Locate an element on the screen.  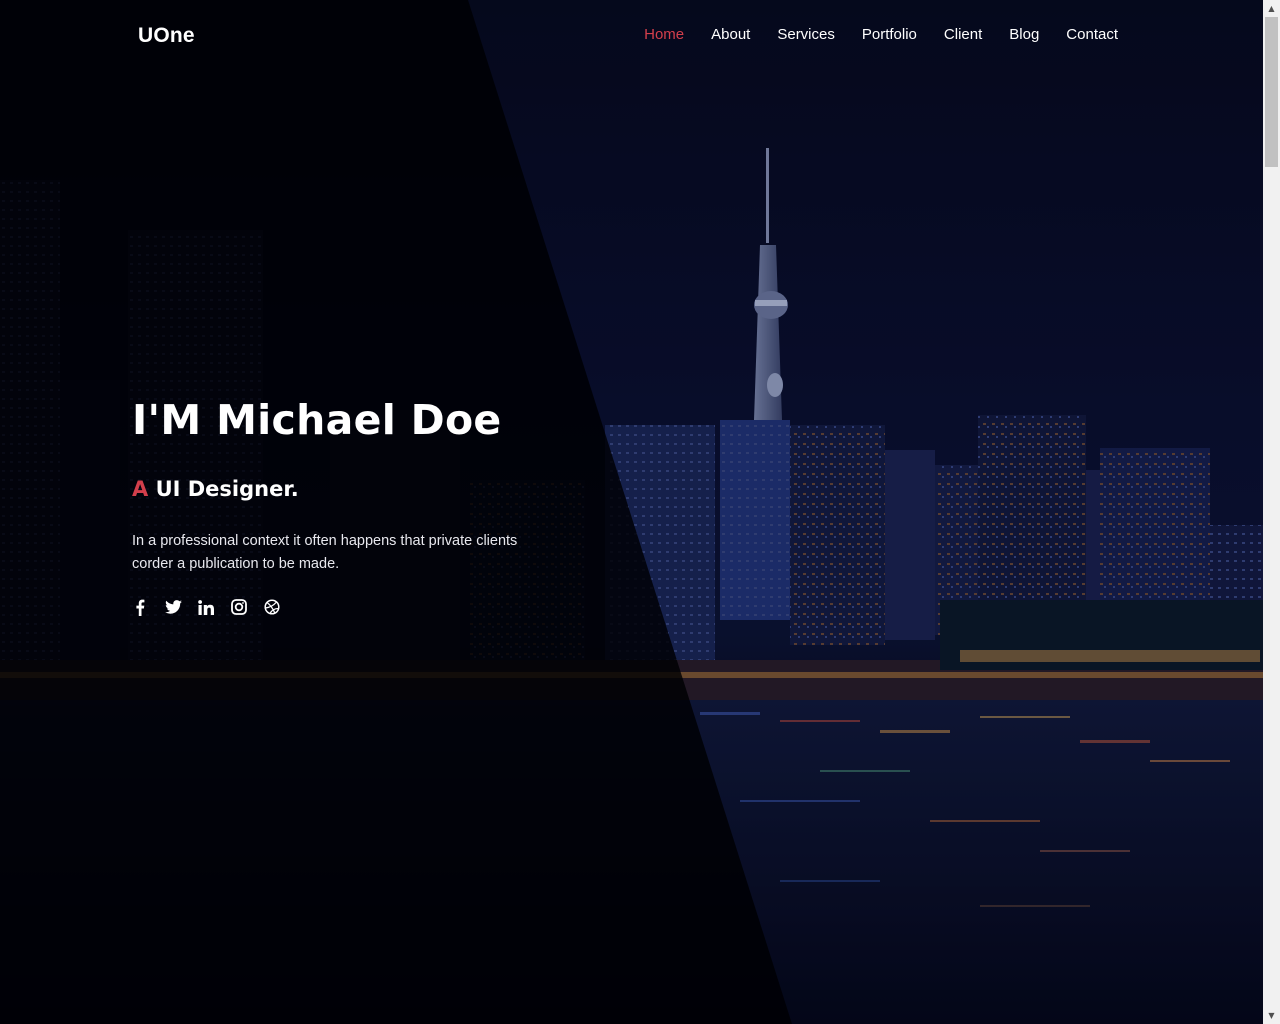
instagram-link is located at coordinates (239, 607).